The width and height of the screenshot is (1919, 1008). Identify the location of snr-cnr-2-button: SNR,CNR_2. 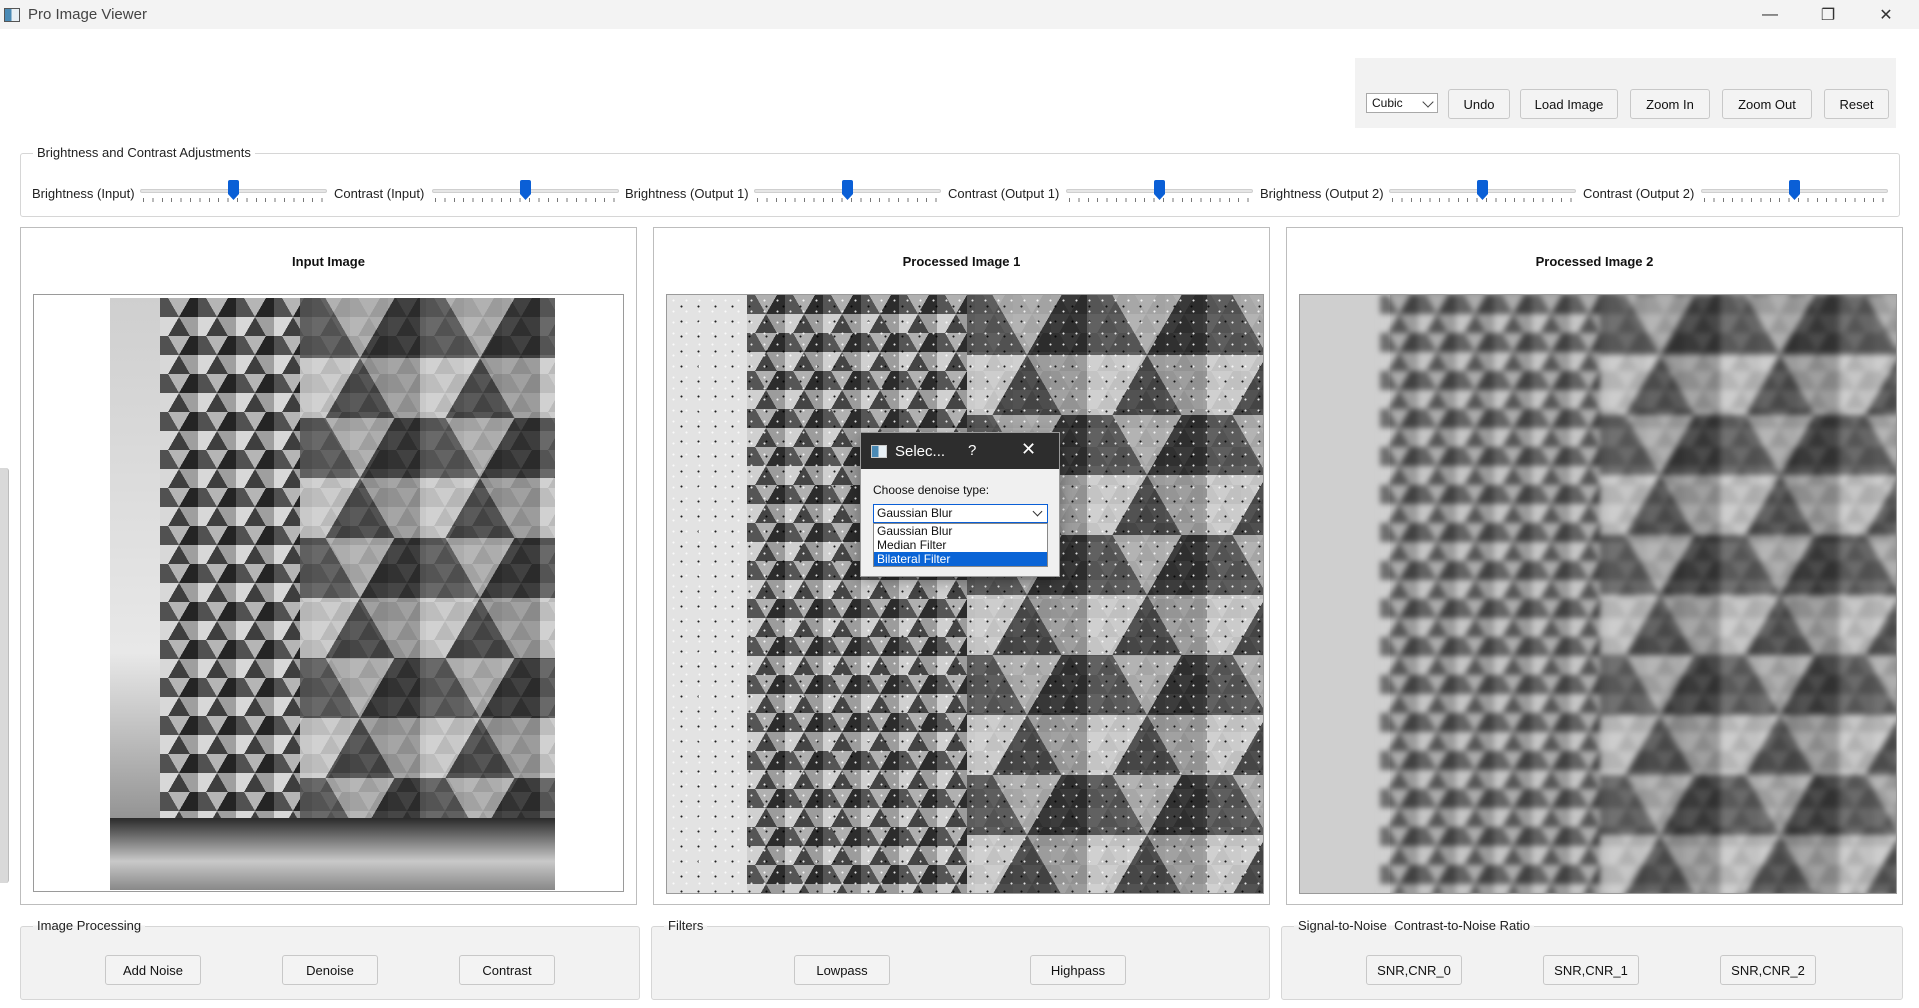
(1768, 970).